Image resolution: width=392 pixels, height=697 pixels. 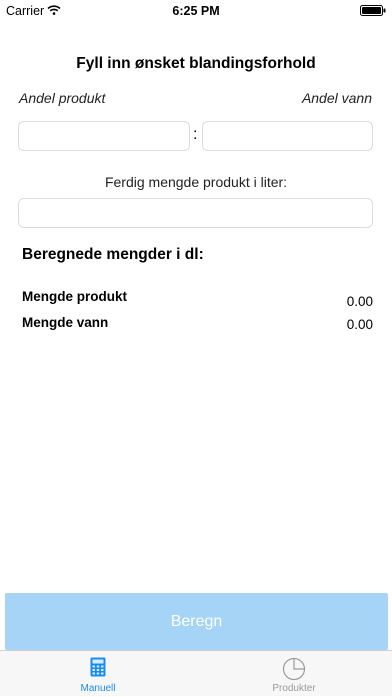 I want to click on status-time: 6:25 PM, so click(x=196, y=11).